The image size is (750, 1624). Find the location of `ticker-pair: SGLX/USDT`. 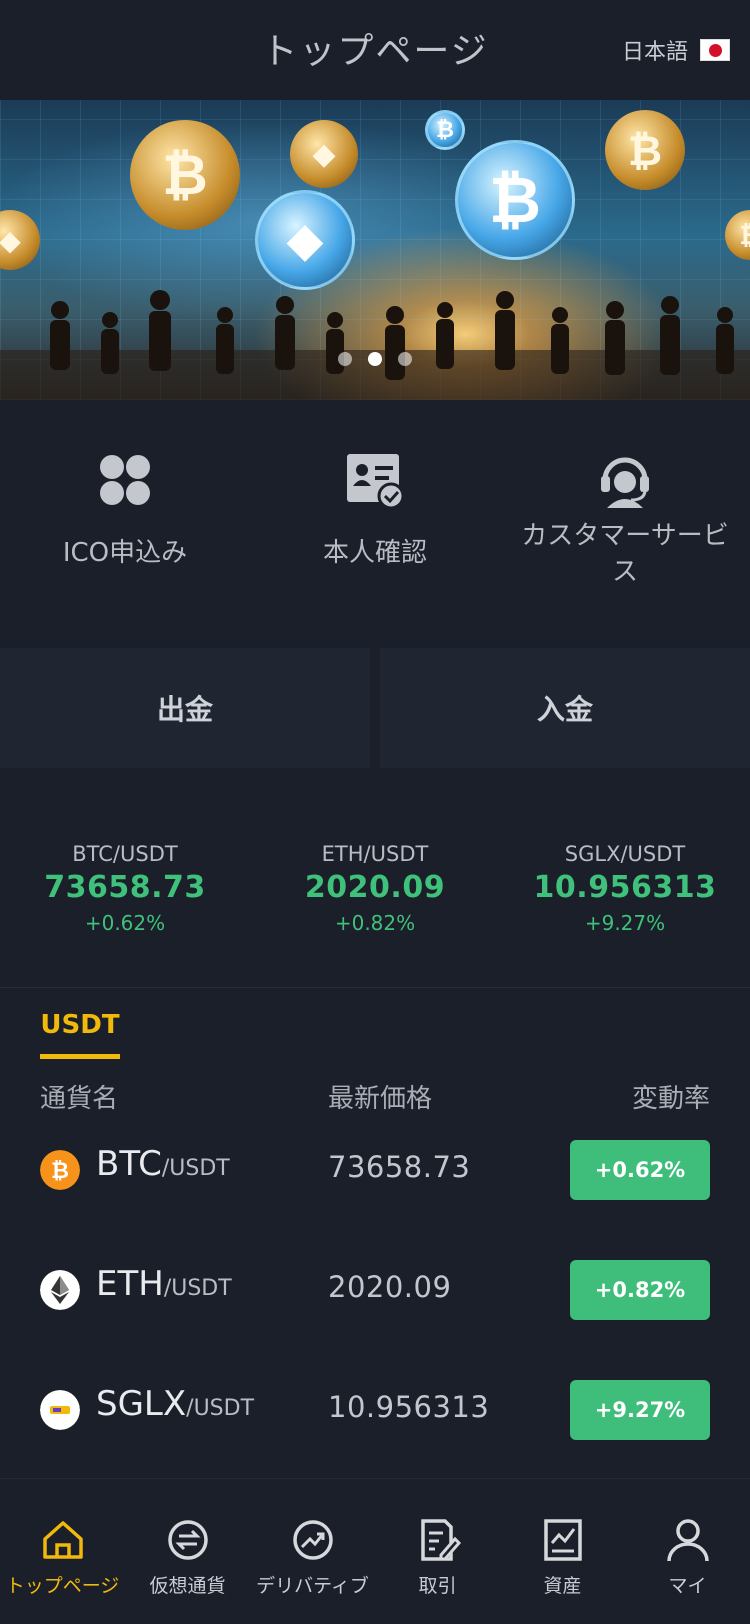

ticker-pair: SGLX/USDT is located at coordinates (625, 854).